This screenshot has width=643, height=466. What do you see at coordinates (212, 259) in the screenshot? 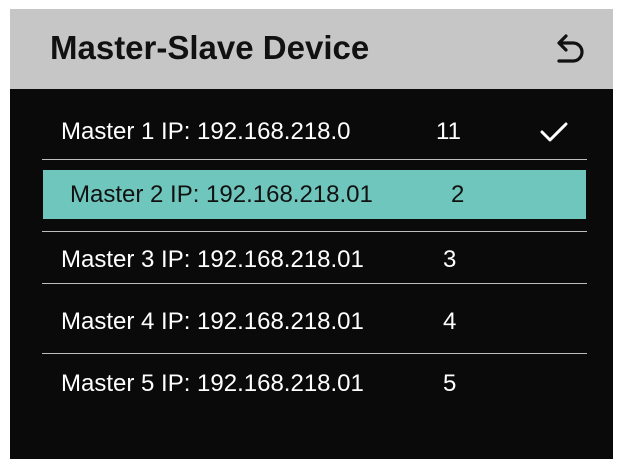
I see `device-label: Master 3 IP: 192.168.218.01` at bounding box center [212, 259].